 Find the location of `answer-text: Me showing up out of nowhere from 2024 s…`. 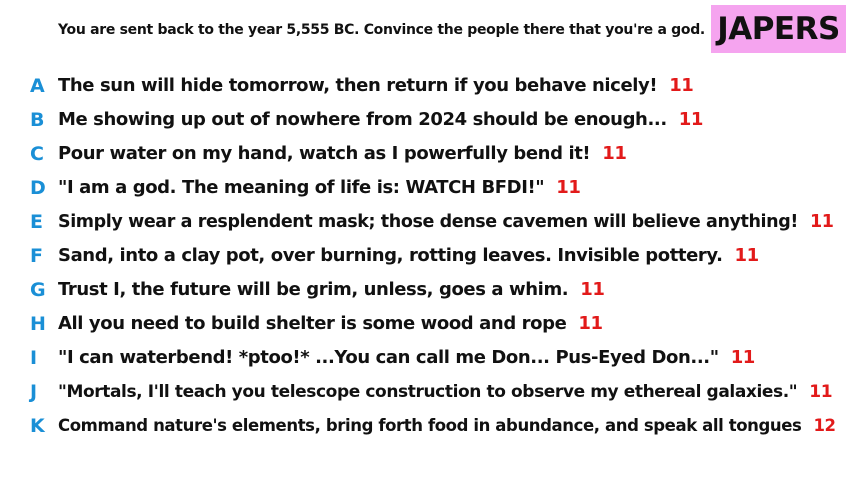

answer-text: Me showing up out of nowhere from 2024 s… is located at coordinates (380, 120).